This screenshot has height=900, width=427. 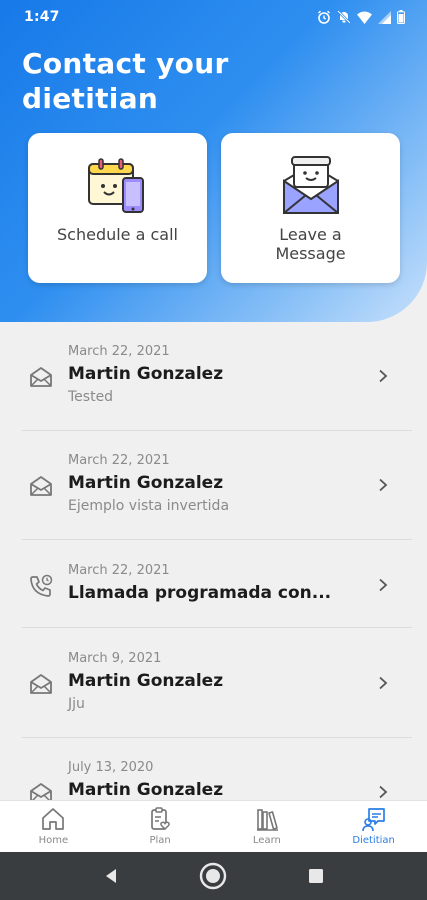 What do you see at coordinates (373, 840) in the screenshot?
I see `nav-dietitian-label: Dietitian` at bounding box center [373, 840].